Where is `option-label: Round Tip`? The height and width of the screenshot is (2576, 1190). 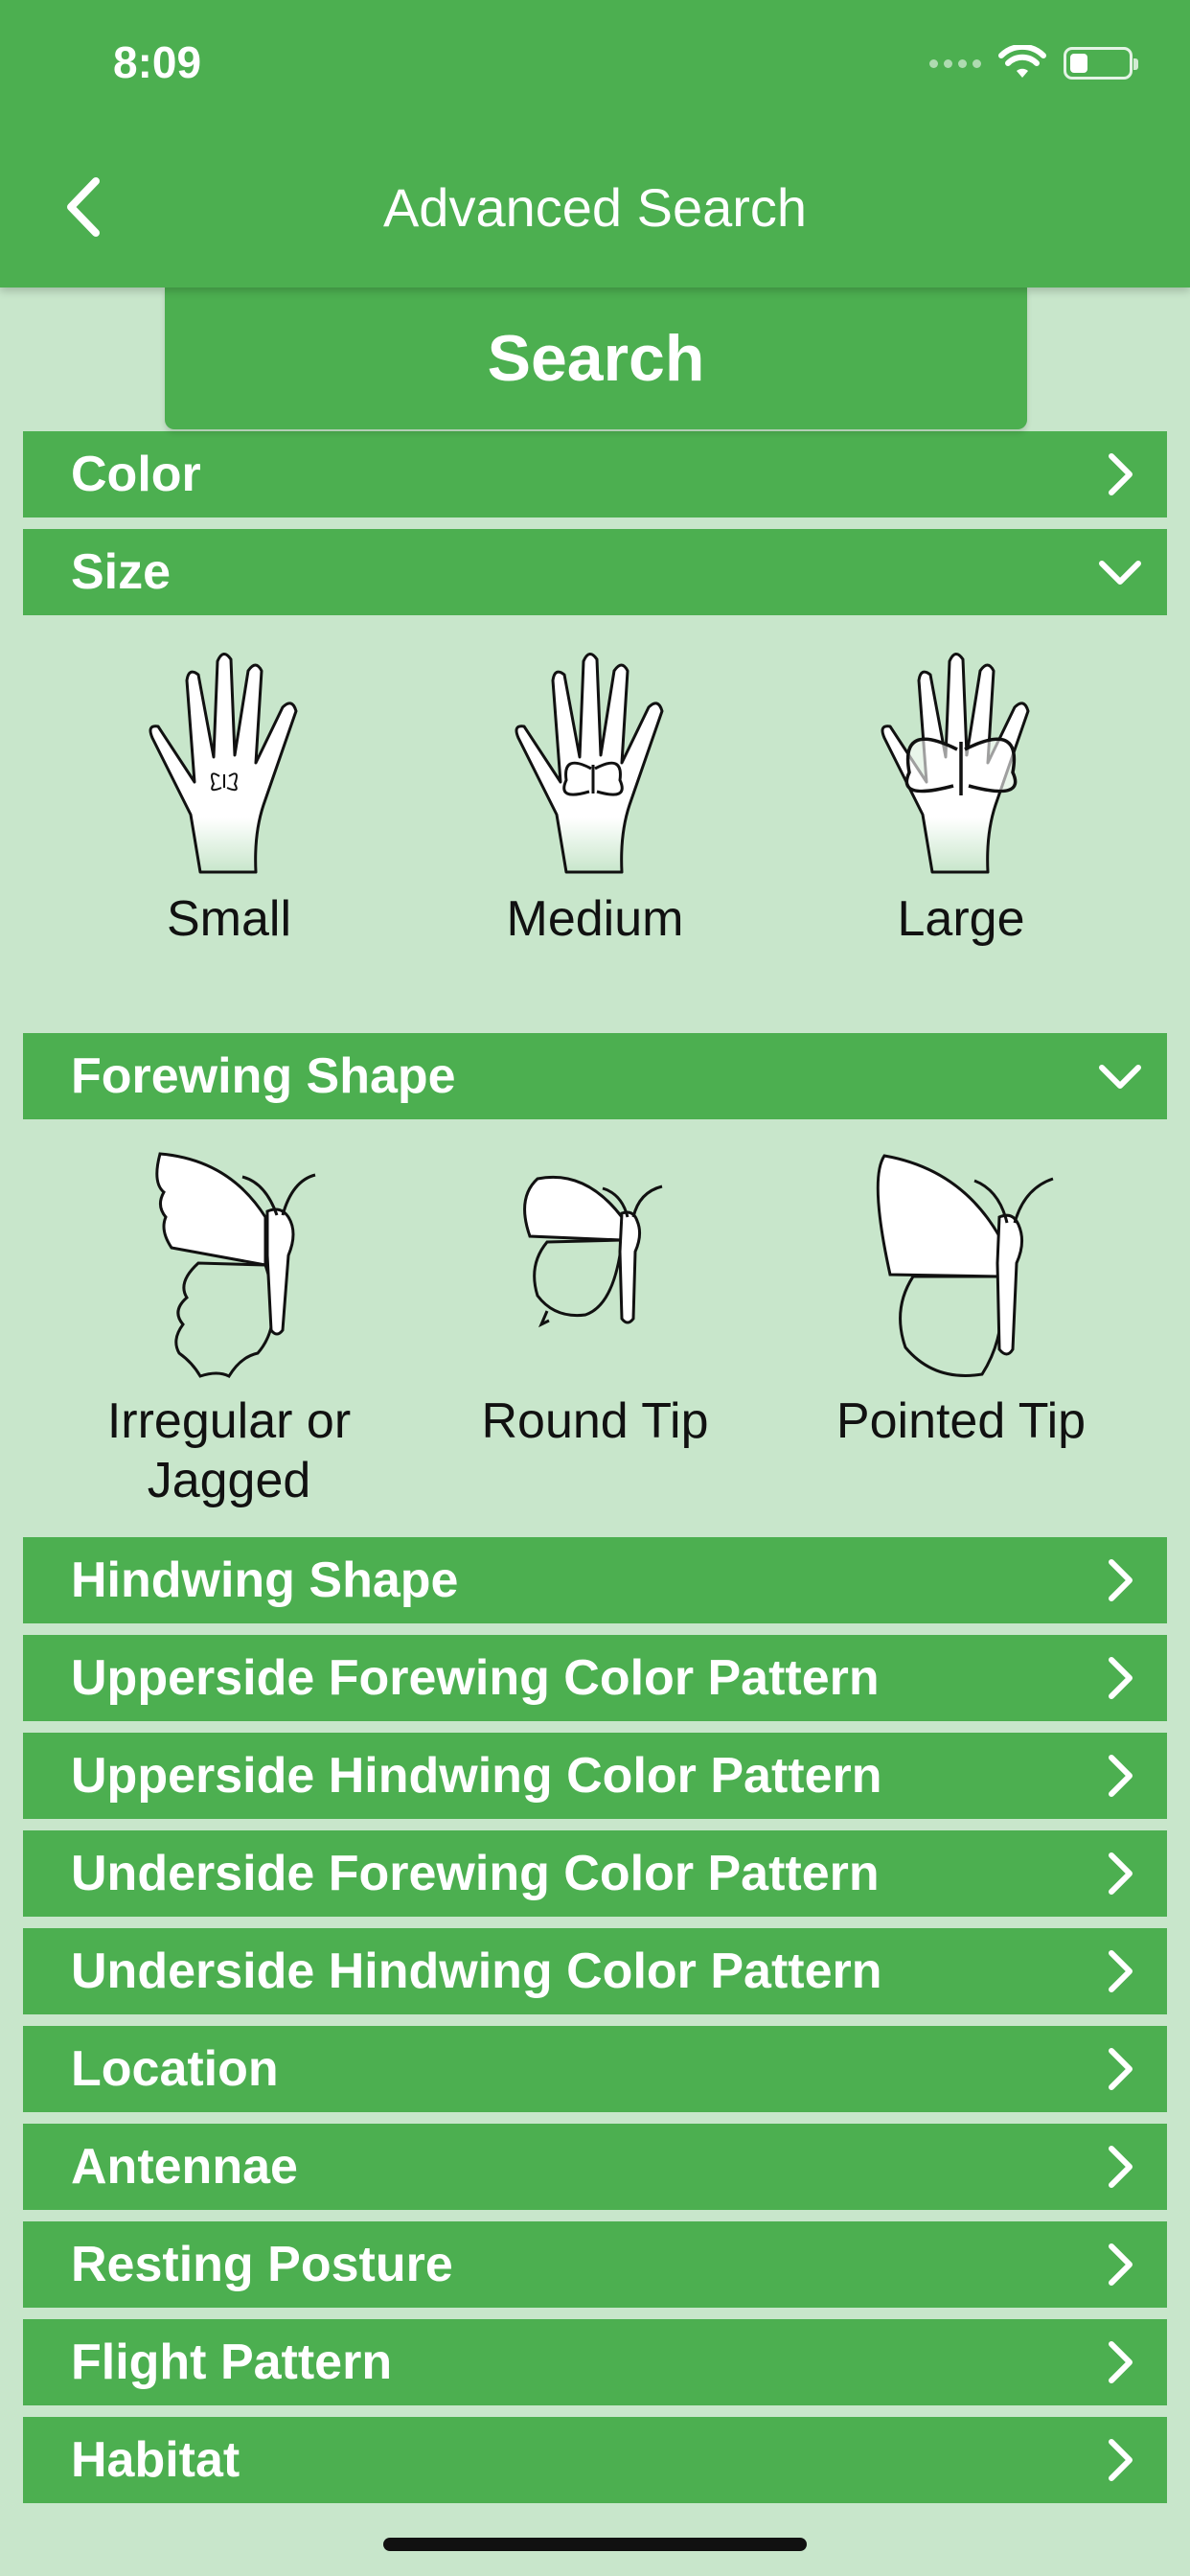 option-label: Round Tip is located at coordinates (595, 1421).